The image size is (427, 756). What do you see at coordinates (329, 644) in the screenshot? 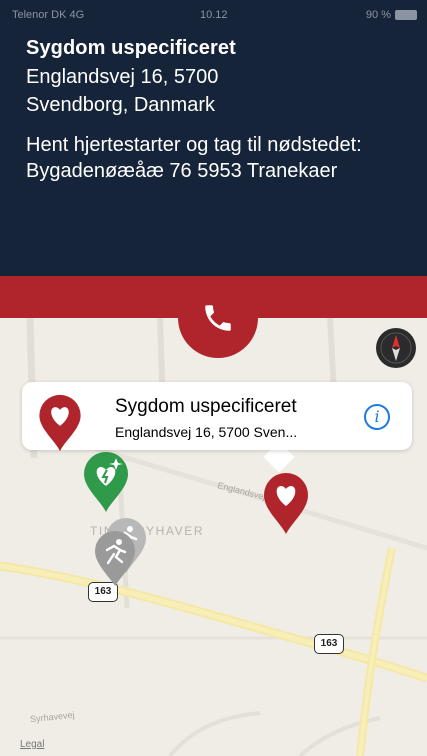
I see `road-sign: 163` at bounding box center [329, 644].